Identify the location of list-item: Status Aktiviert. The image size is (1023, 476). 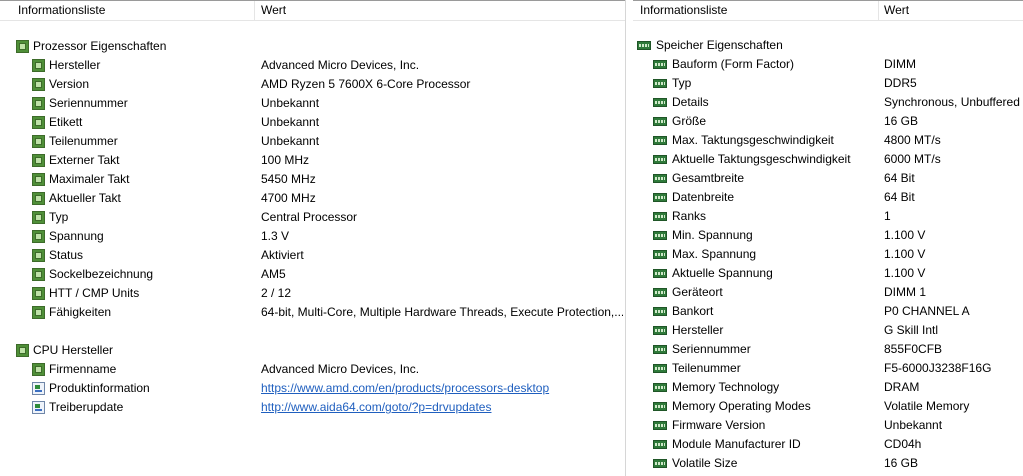
(312, 255).